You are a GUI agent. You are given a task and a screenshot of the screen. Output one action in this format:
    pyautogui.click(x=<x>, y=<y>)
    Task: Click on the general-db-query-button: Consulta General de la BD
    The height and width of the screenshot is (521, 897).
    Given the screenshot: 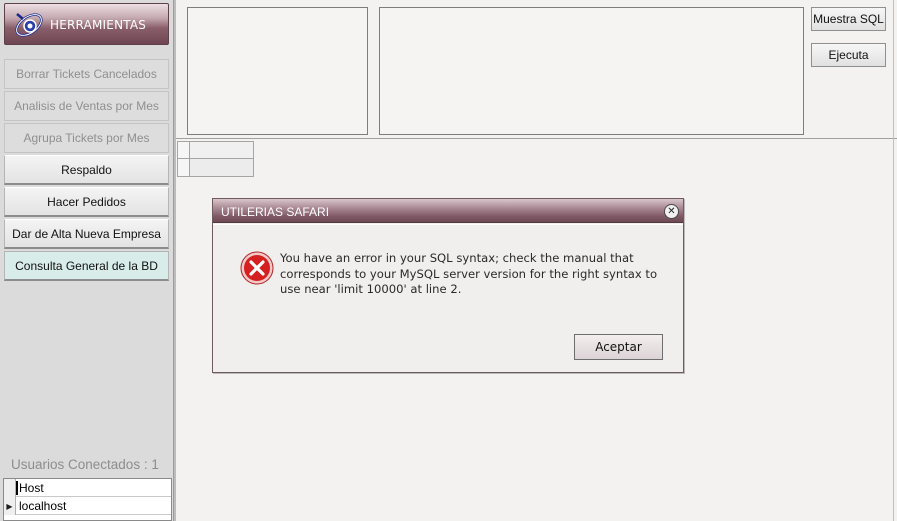 What is the action you would take?
    pyautogui.click(x=86, y=266)
    